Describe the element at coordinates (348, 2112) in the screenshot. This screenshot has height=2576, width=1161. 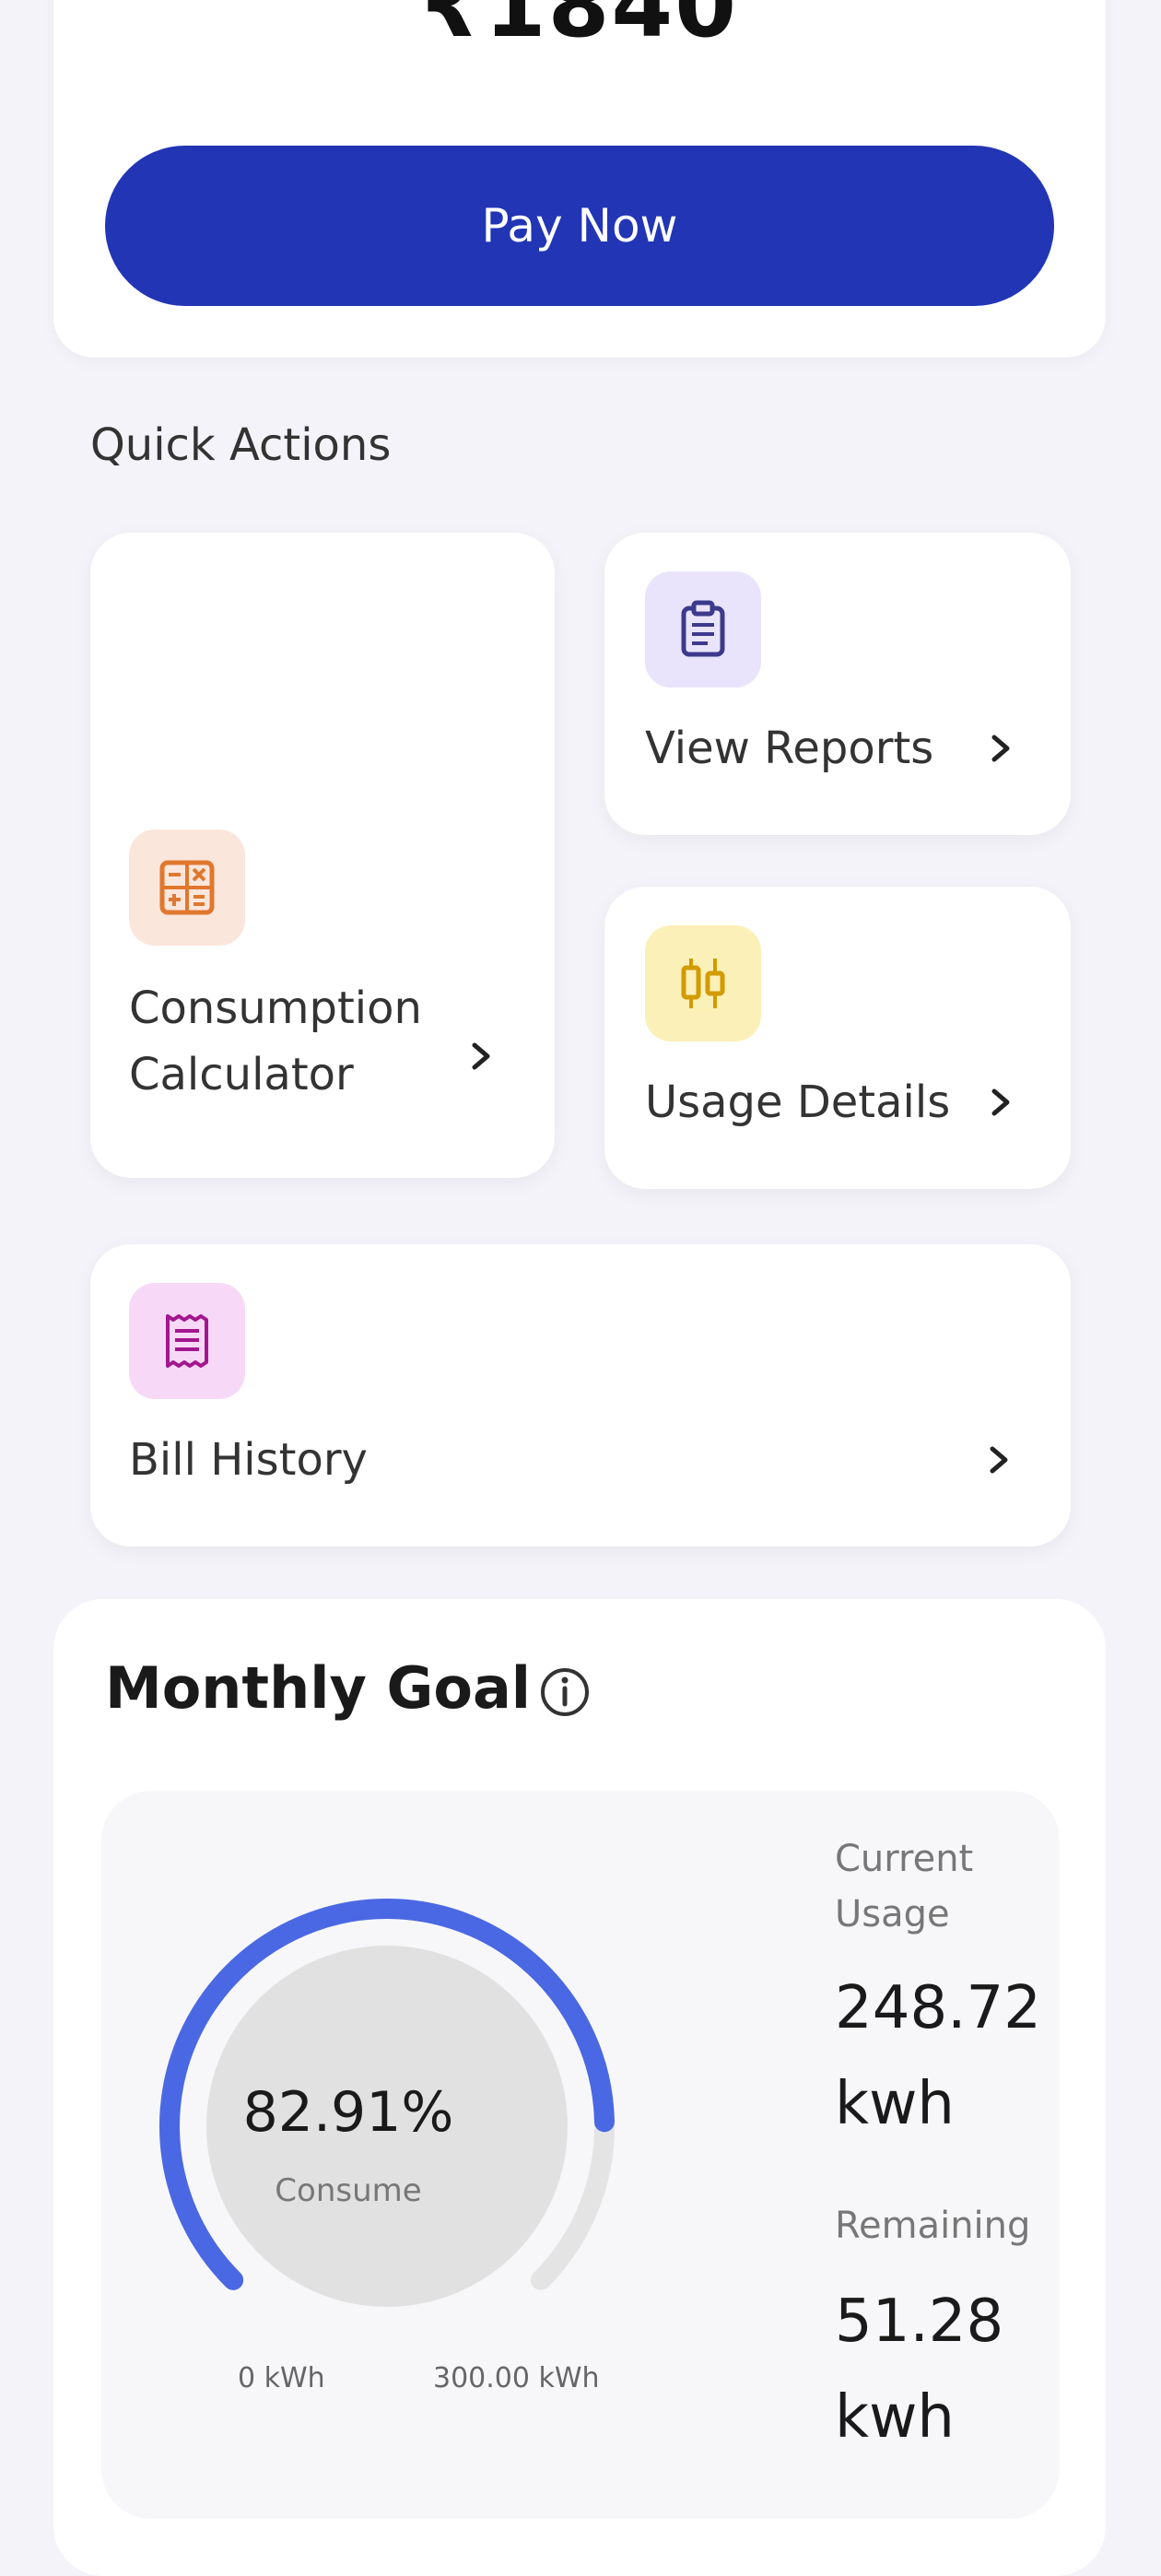
I see `gauge-percent: 82.91%` at that location.